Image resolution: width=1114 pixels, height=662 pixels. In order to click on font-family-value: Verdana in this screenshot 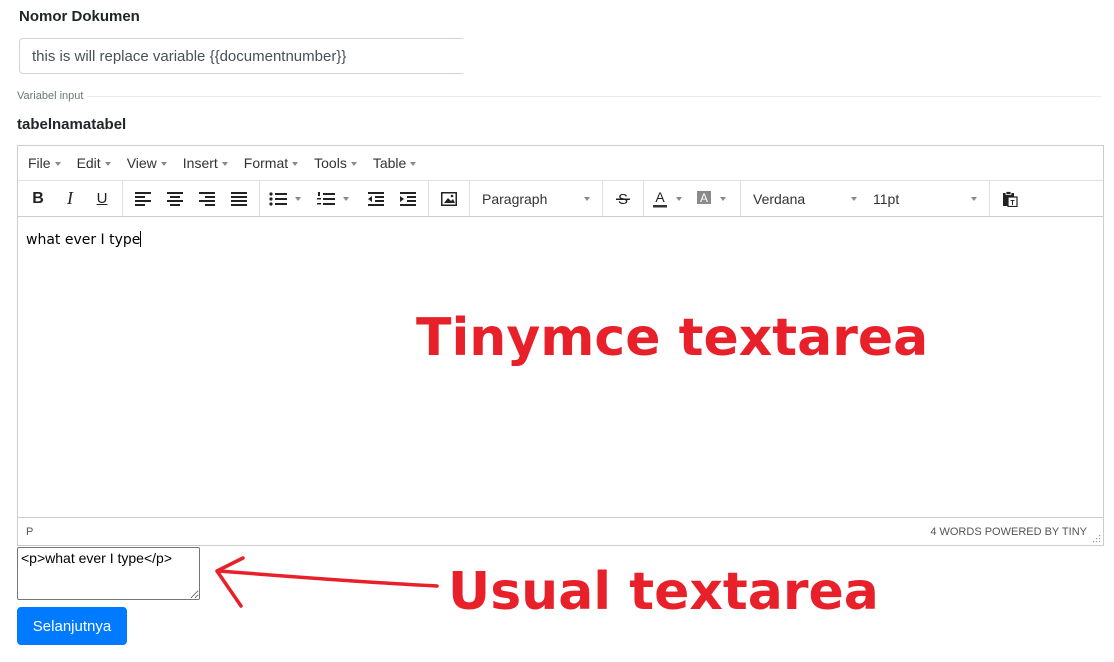, I will do `click(779, 198)`.